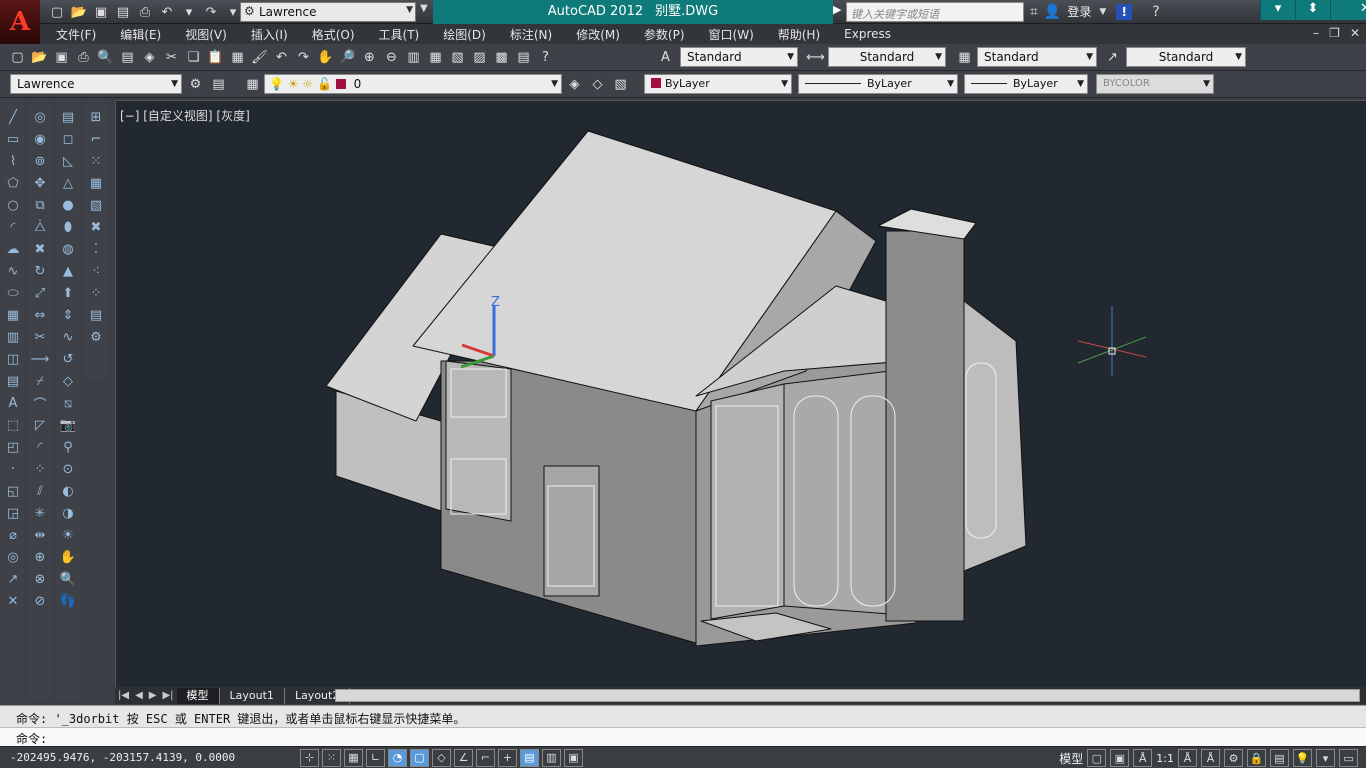  Describe the element at coordinates (68, 469) in the screenshot. I see `orbit-icon: ⊙` at that location.